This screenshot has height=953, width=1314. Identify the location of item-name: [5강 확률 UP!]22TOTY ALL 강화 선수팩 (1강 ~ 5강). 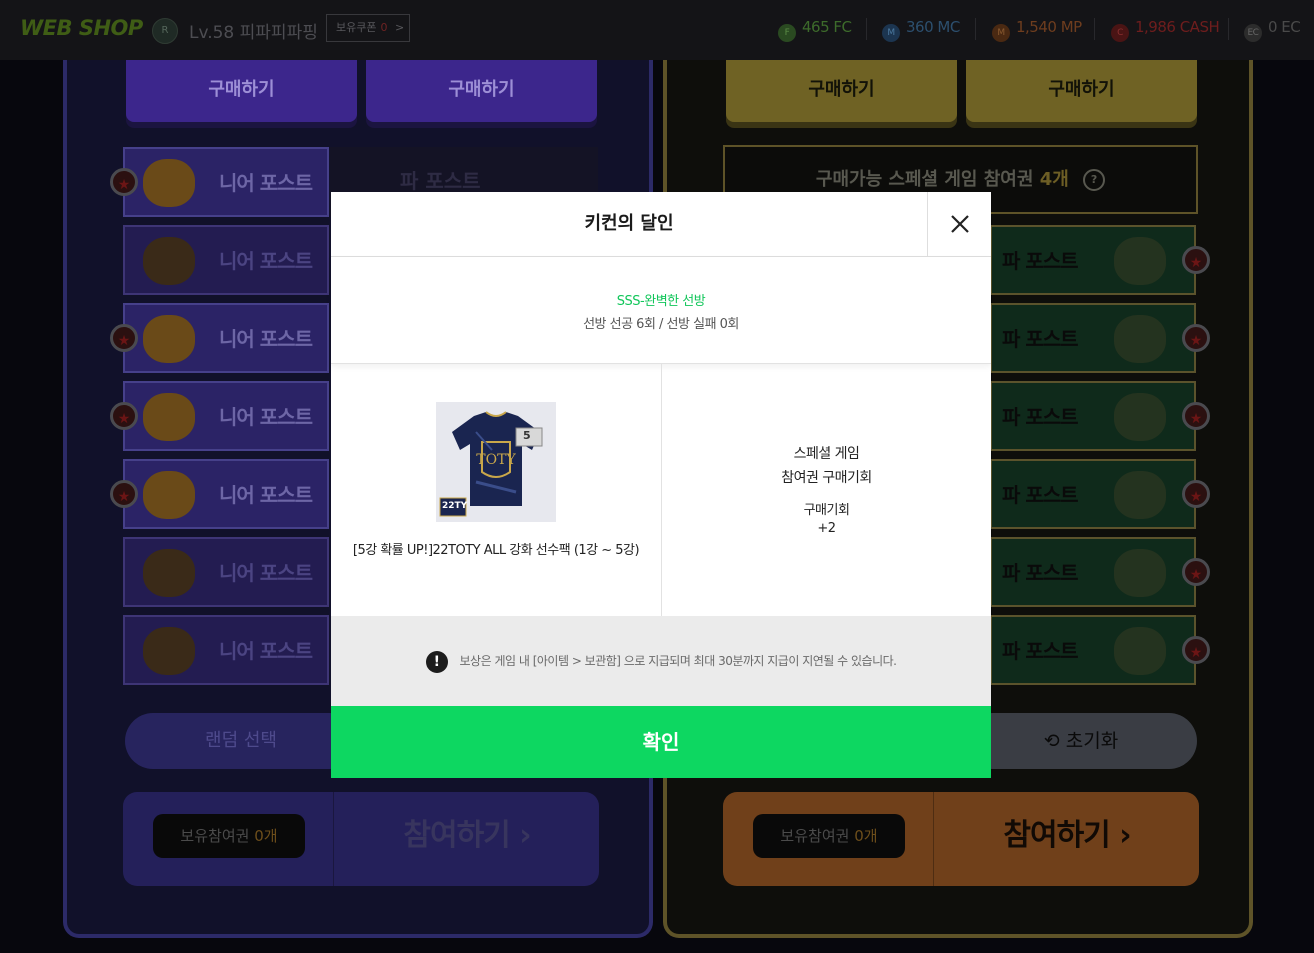
(496, 550).